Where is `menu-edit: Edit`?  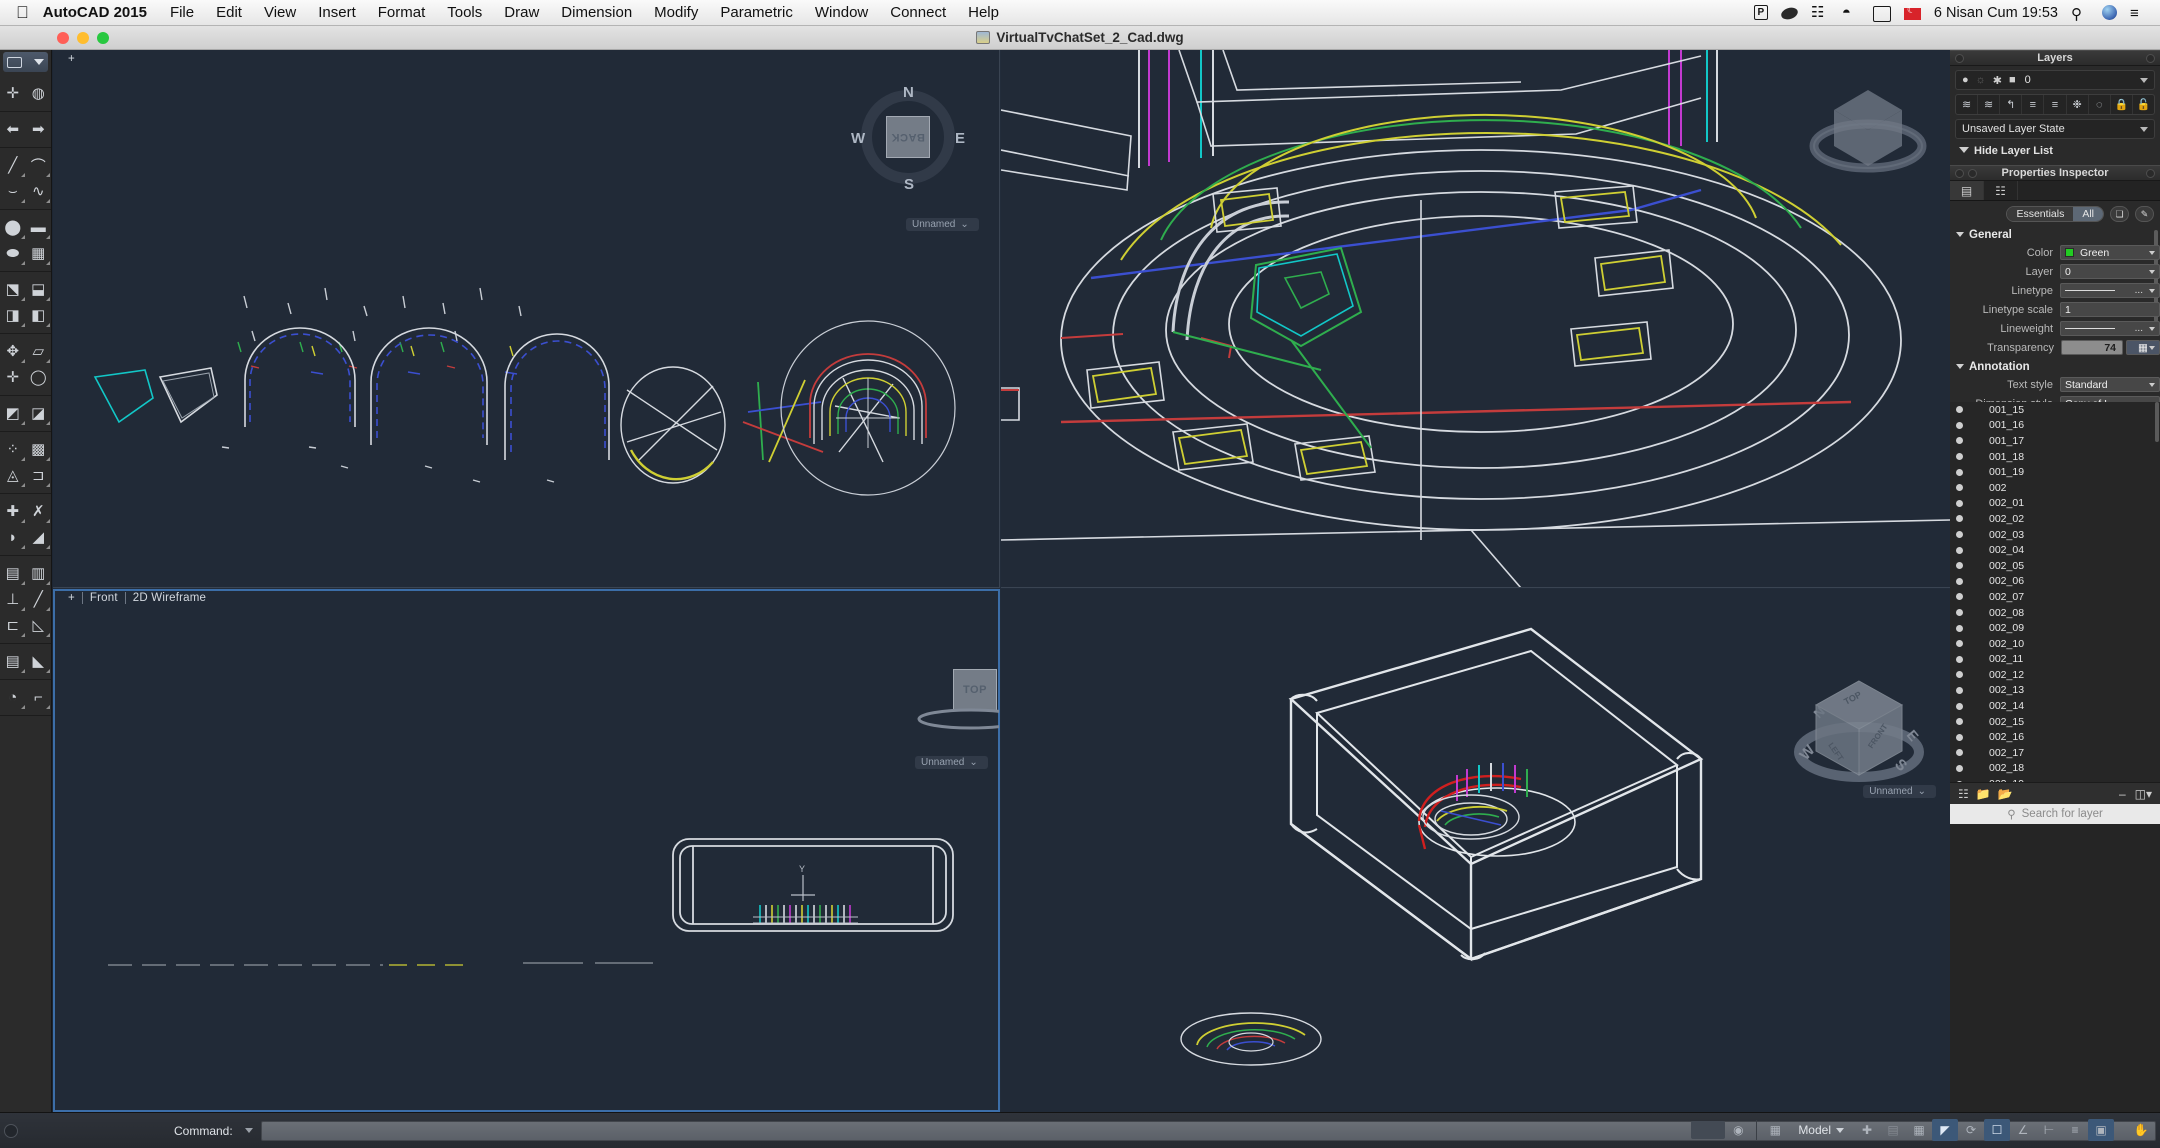
menu-edit: Edit is located at coordinates (229, 12).